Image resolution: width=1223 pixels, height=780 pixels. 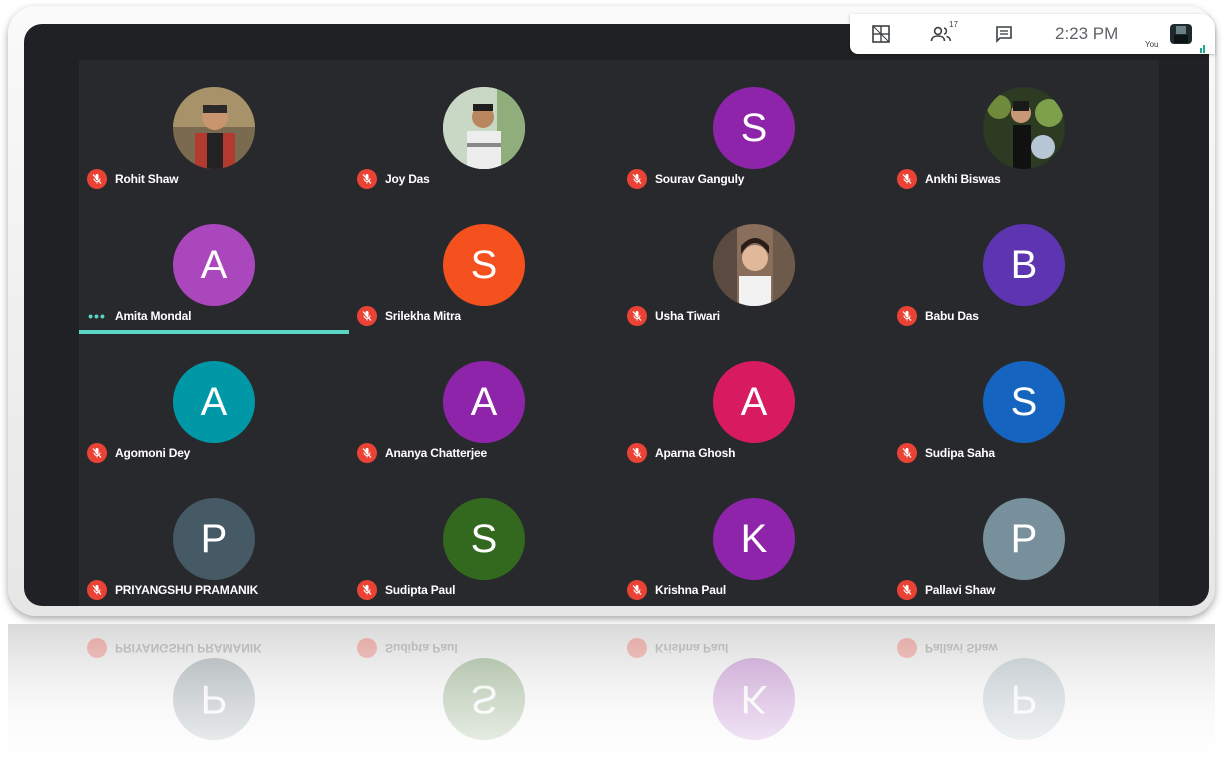 I want to click on participant-name-row: Agomoni Dey, so click(x=138, y=453).